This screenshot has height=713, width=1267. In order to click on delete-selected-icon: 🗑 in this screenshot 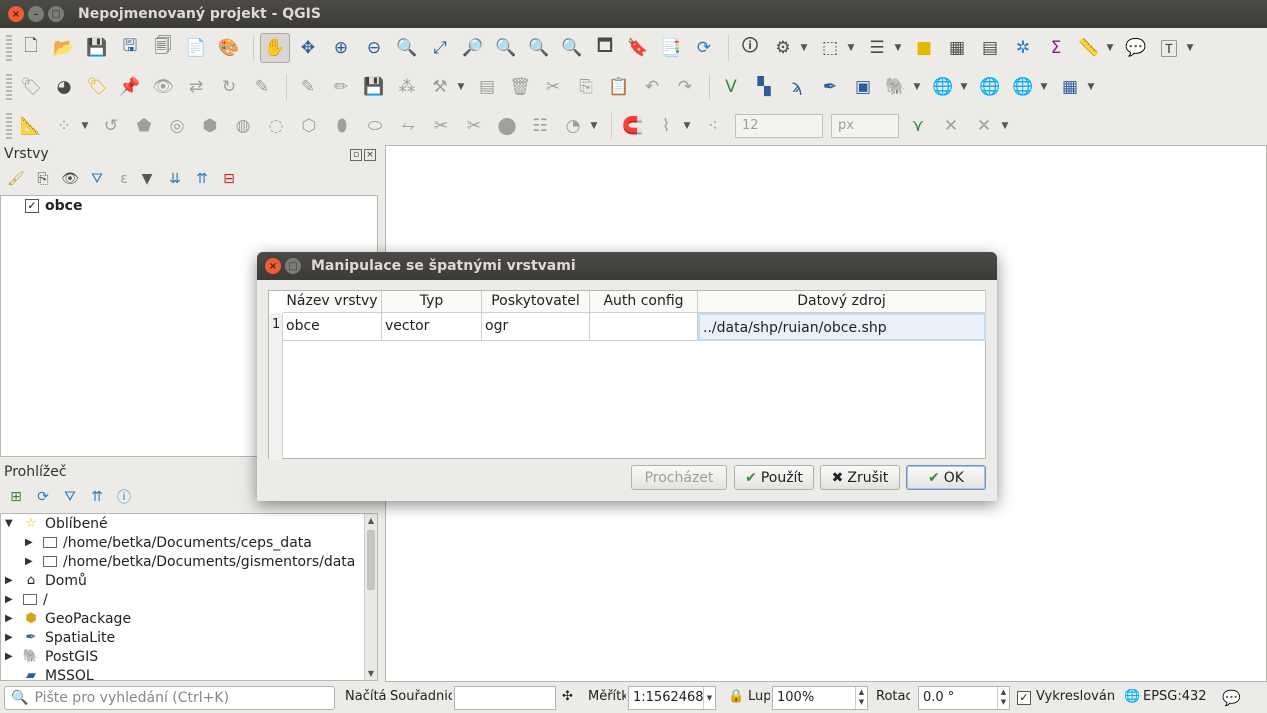, I will do `click(520, 87)`.